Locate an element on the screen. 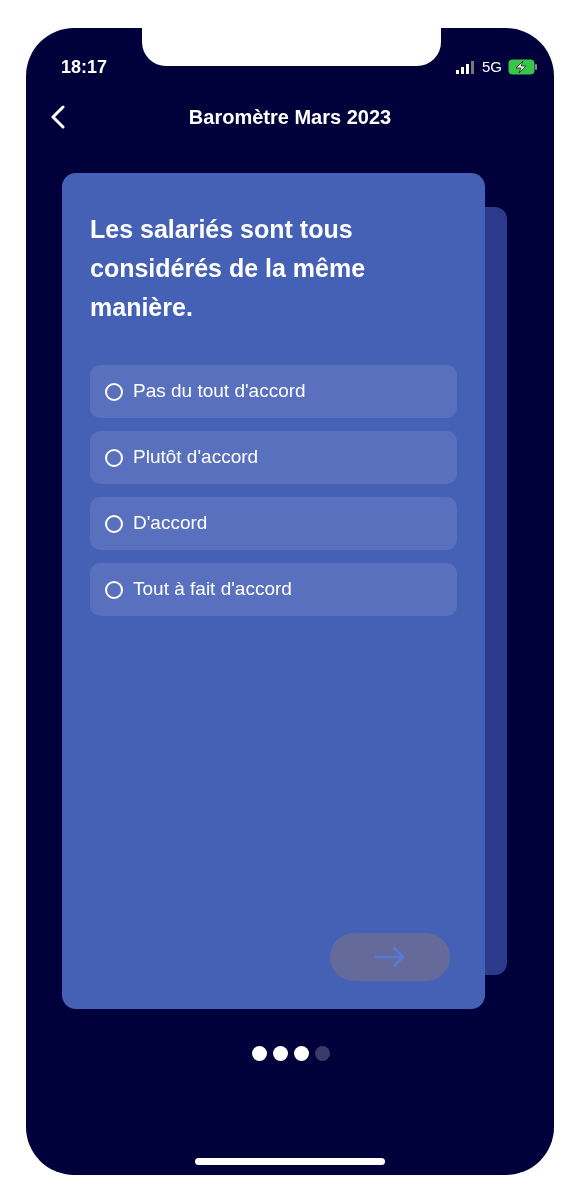 The height and width of the screenshot is (1200, 580). arrow-right-icon is located at coordinates (390, 957).